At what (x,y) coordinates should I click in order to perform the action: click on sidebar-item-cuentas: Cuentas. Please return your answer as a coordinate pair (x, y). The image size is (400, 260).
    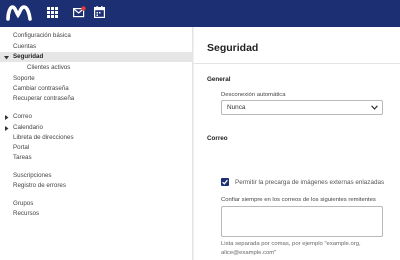
    Looking at the image, I should click on (96, 47).